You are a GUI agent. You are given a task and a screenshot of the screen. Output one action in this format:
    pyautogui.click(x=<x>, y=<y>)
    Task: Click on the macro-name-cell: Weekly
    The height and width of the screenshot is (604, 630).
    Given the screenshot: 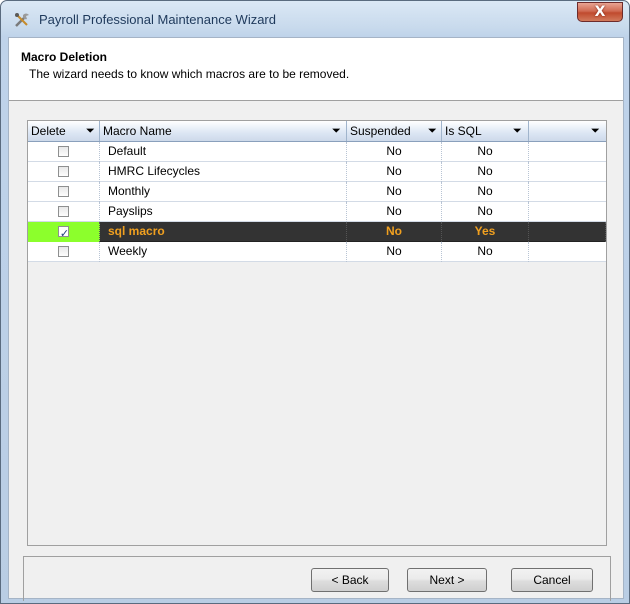 What is the action you would take?
    pyautogui.click(x=223, y=252)
    